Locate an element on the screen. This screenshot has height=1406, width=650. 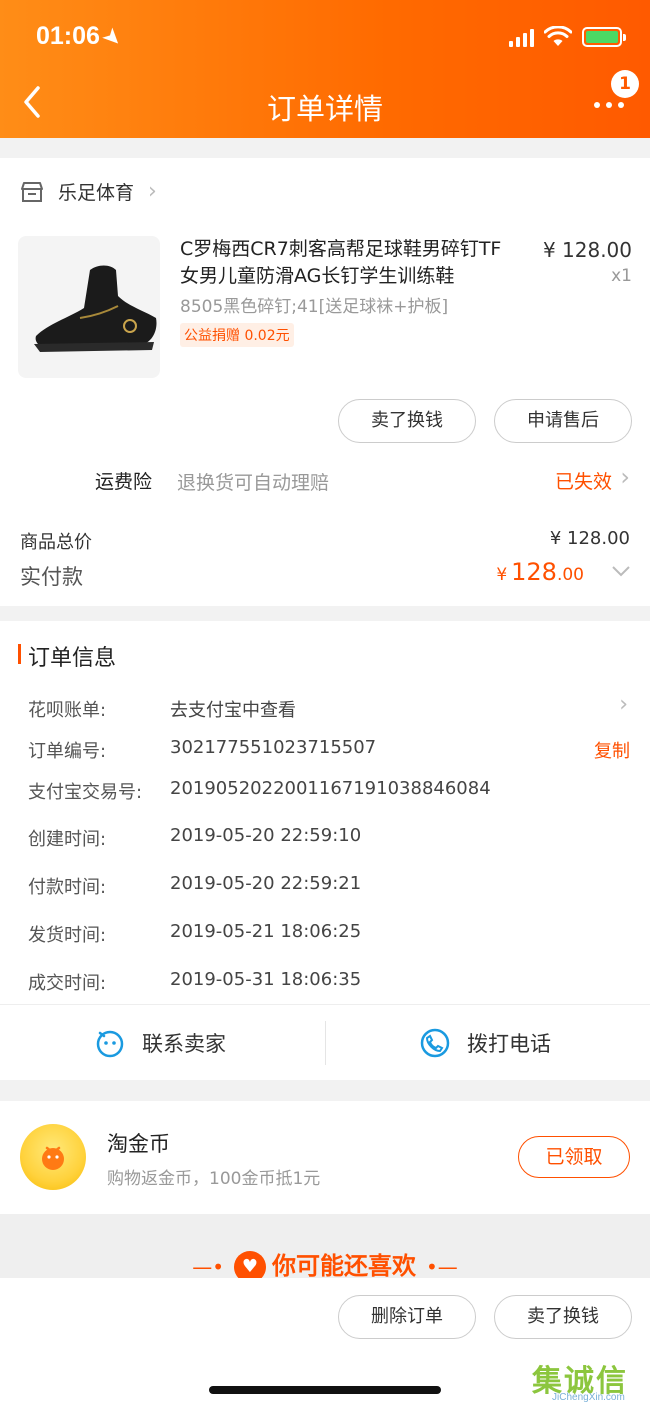
contact-row: 联系卖家 拨打电话 is located at coordinates (325, 1042).